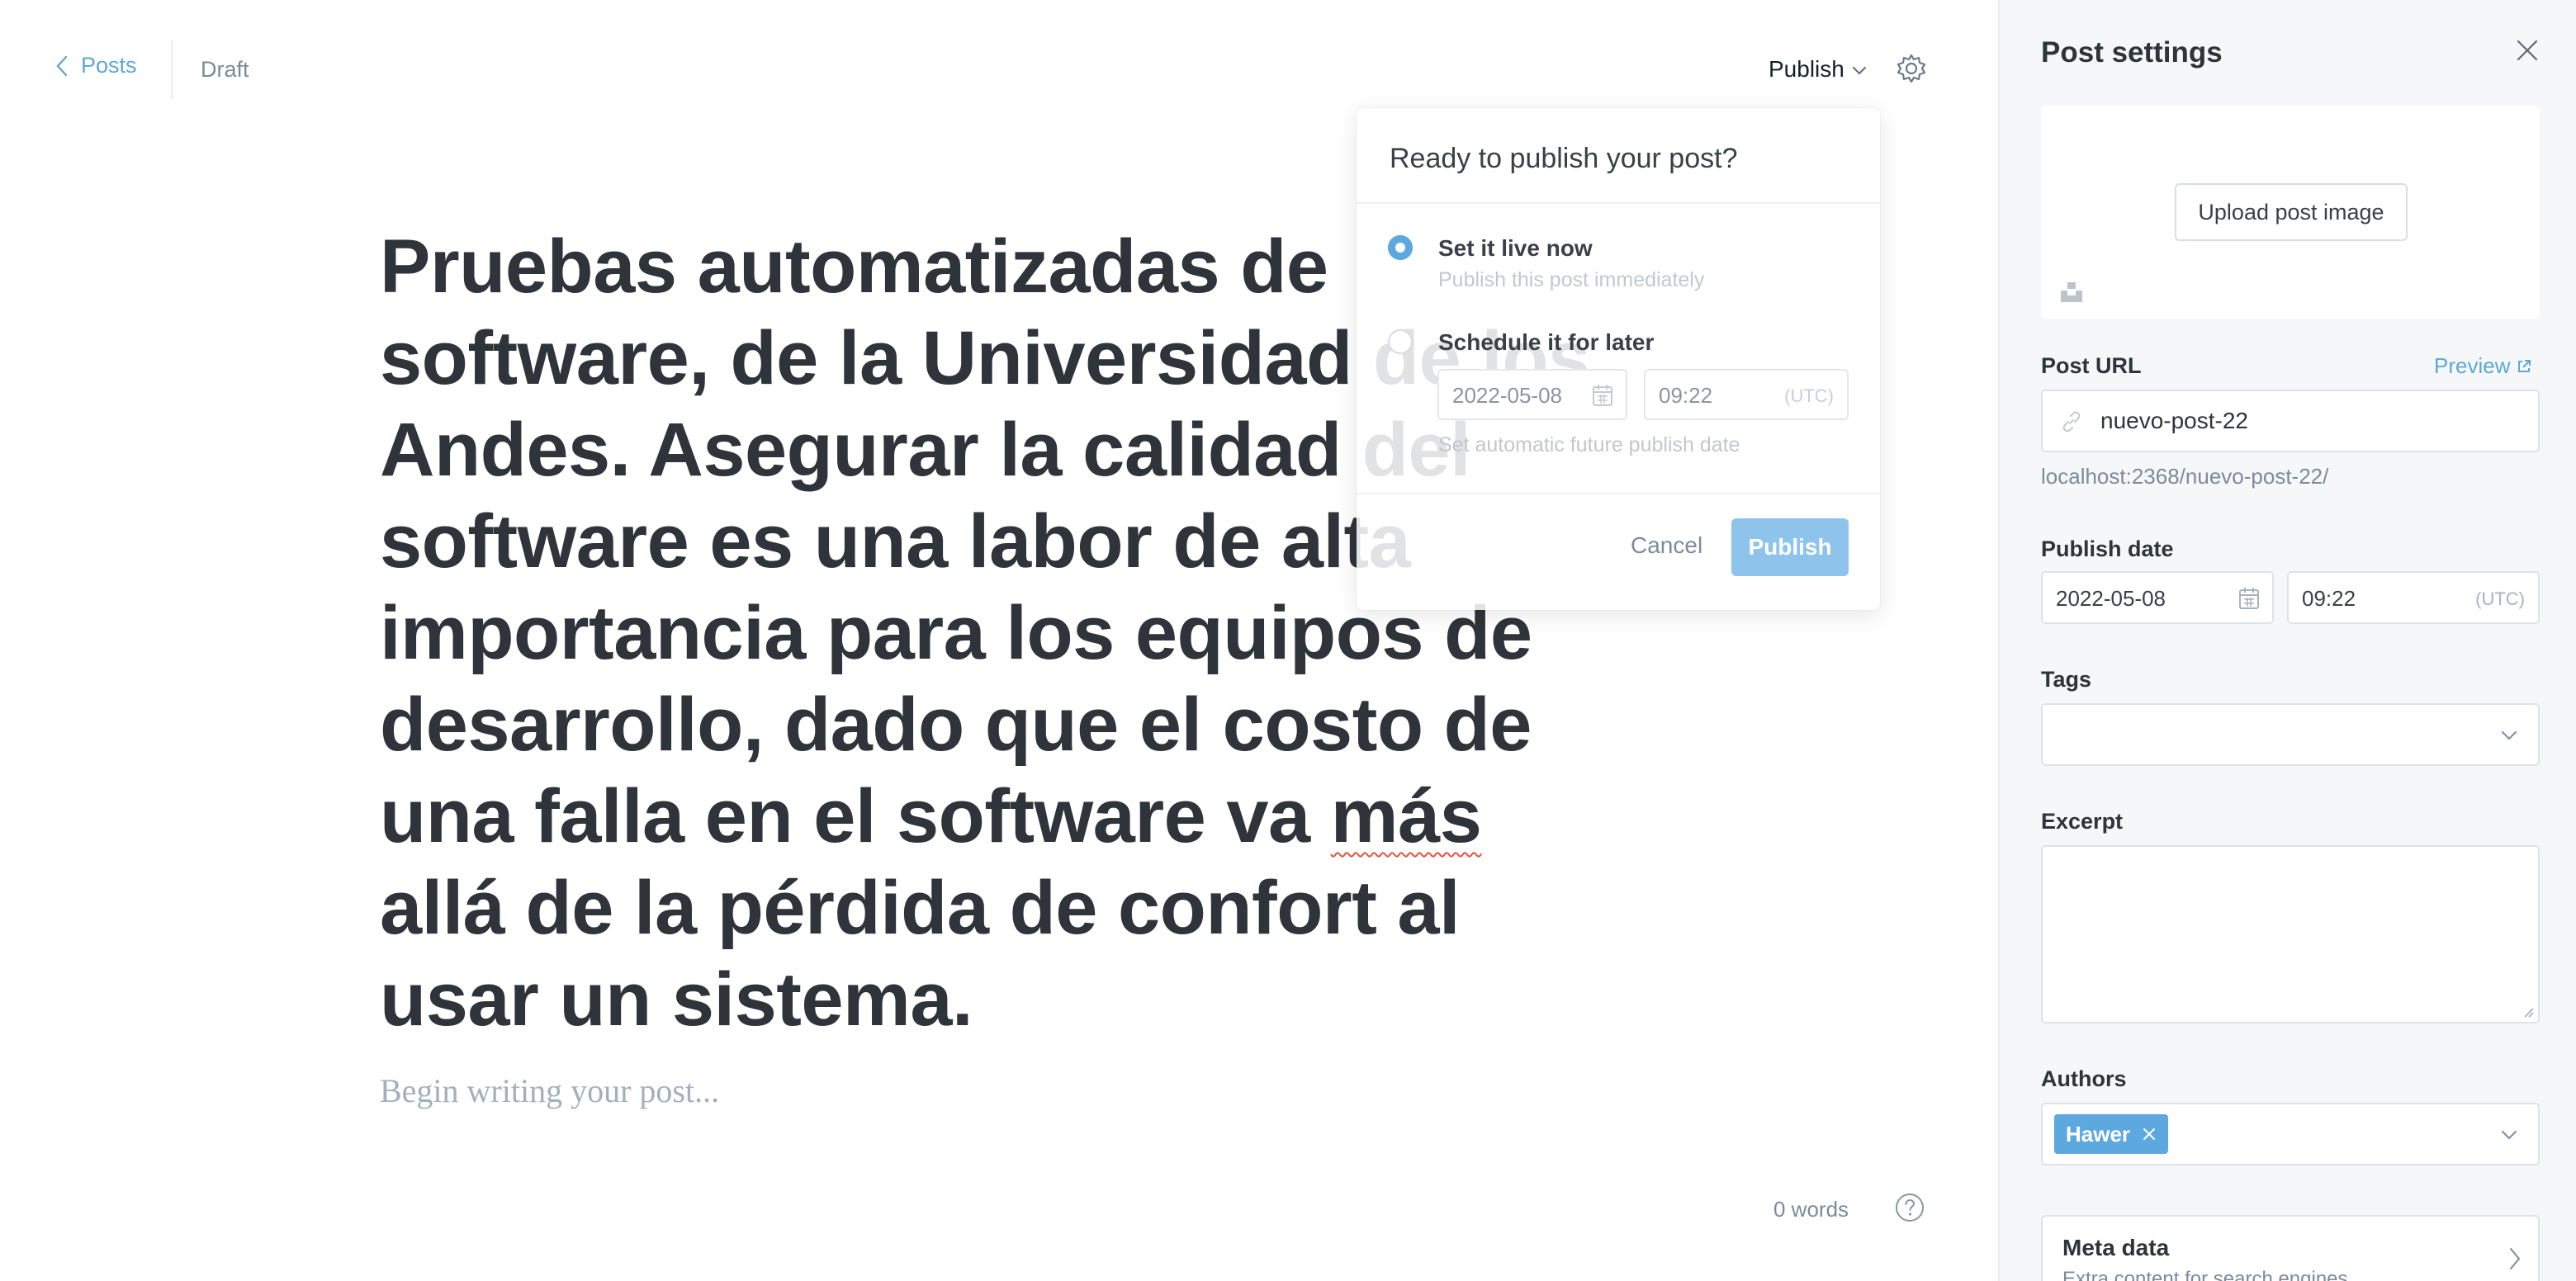 This screenshot has width=2576, height=1281. Describe the element at coordinates (2472, 365) in the screenshot. I see `preview-link-label: Preview` at that location.